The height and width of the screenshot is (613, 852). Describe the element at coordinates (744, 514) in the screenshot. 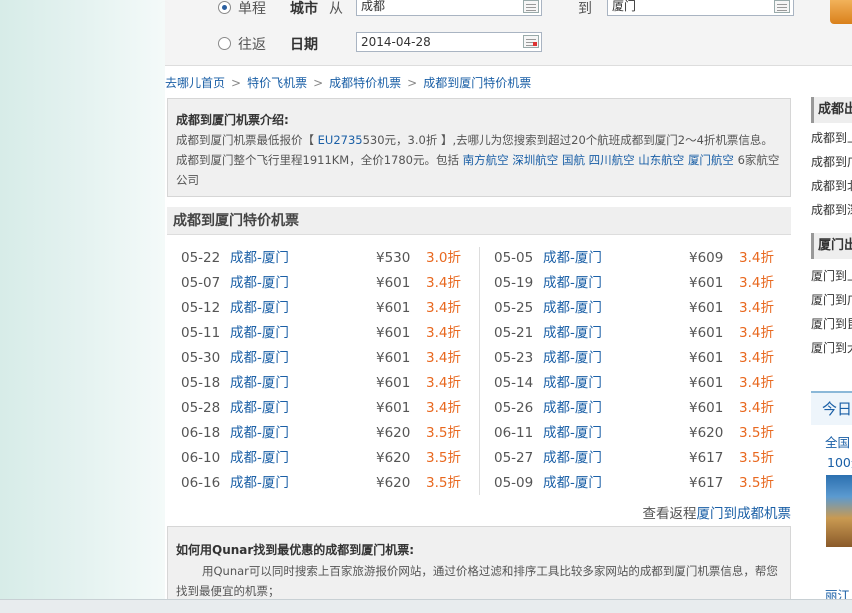

I see `return-flight-link: 厦门到成都机票` at that location.